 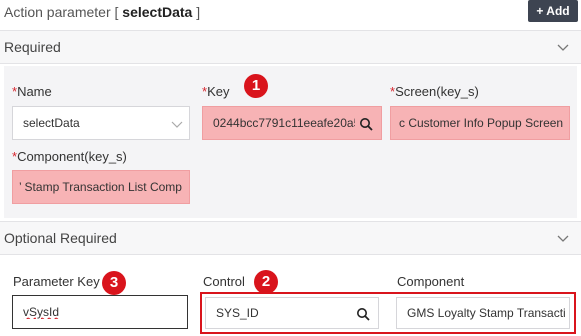 I want to click on required-section-header: Required, so click(x=290, y=47).